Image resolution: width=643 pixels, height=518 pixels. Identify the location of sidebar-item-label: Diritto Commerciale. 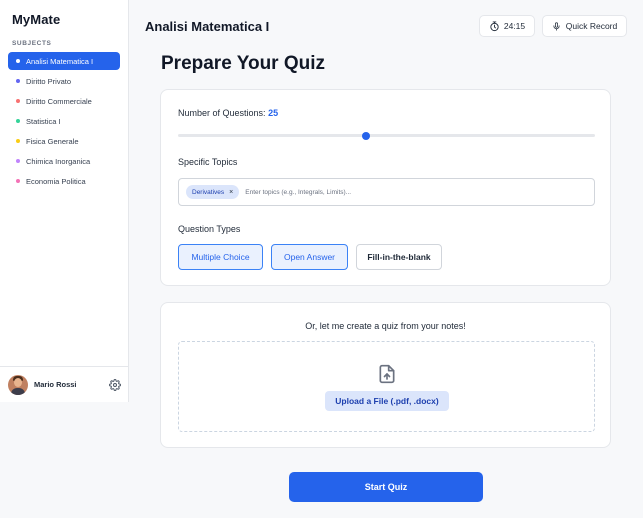
(59, 101).